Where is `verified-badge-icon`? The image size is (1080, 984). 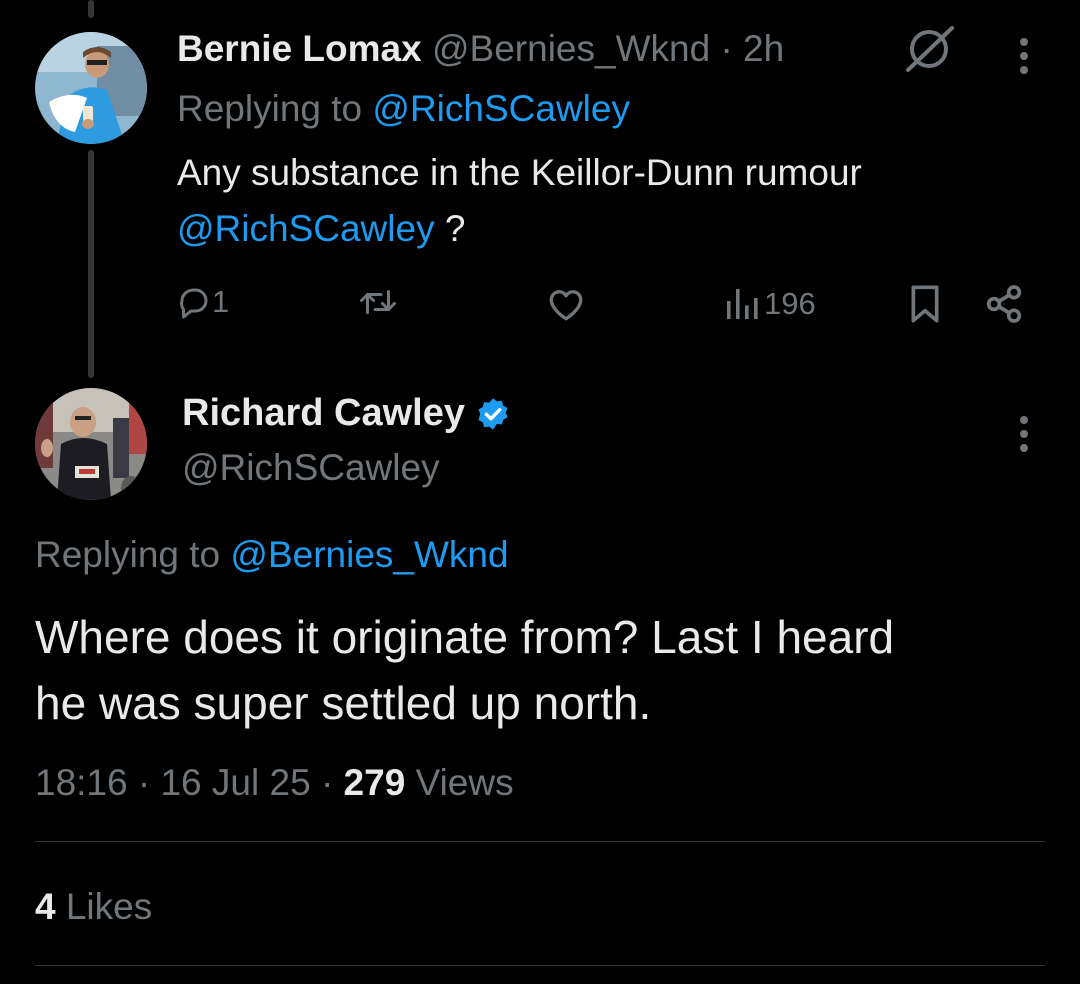
verified-badge-icon is located at coordinates (493, 414).